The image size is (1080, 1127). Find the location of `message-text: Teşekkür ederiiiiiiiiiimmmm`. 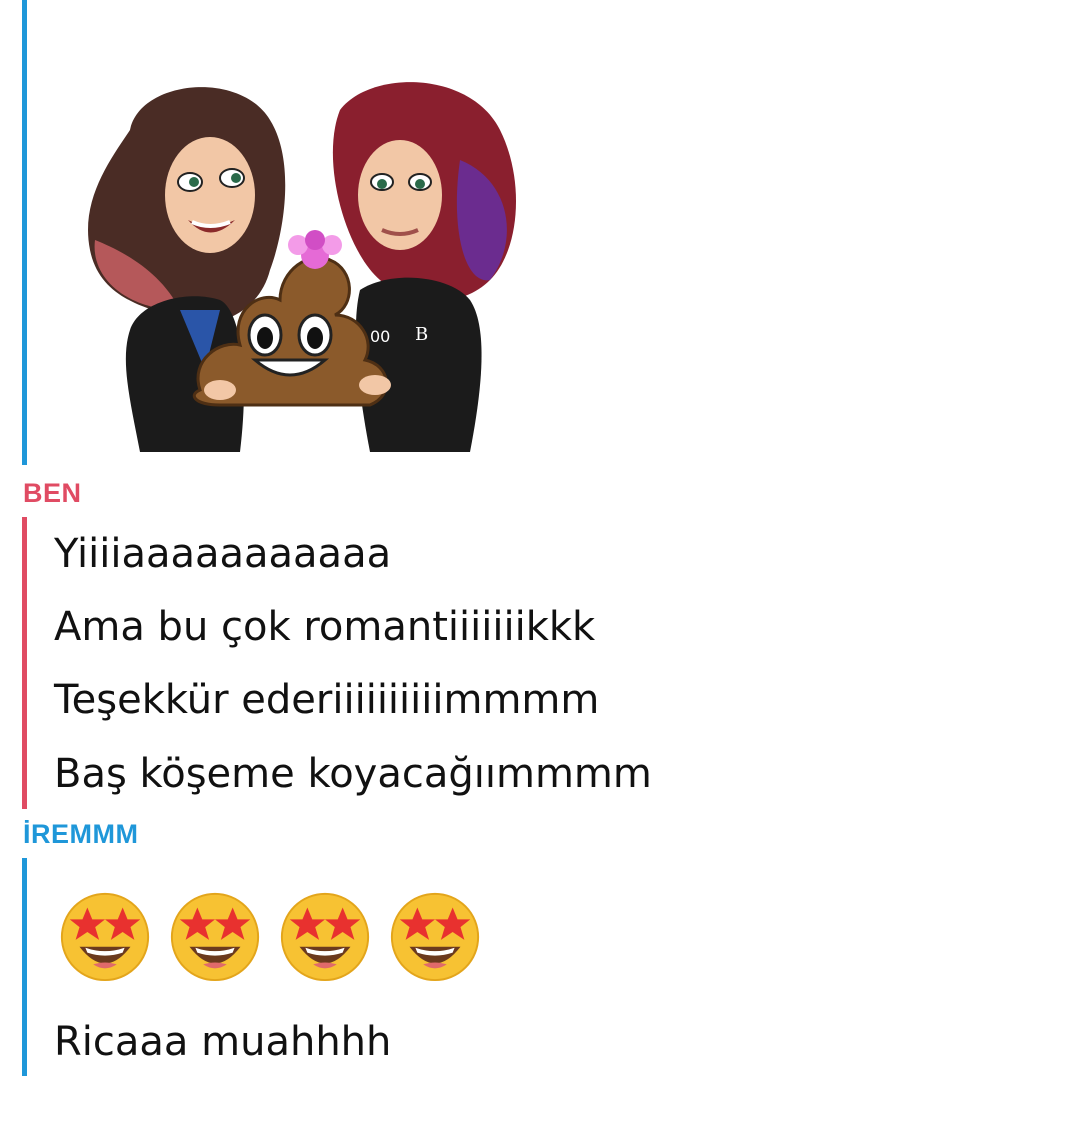

message-text: Teşekkür ederiiiiiiiiiimmmm is located at coordinates (326, 700).